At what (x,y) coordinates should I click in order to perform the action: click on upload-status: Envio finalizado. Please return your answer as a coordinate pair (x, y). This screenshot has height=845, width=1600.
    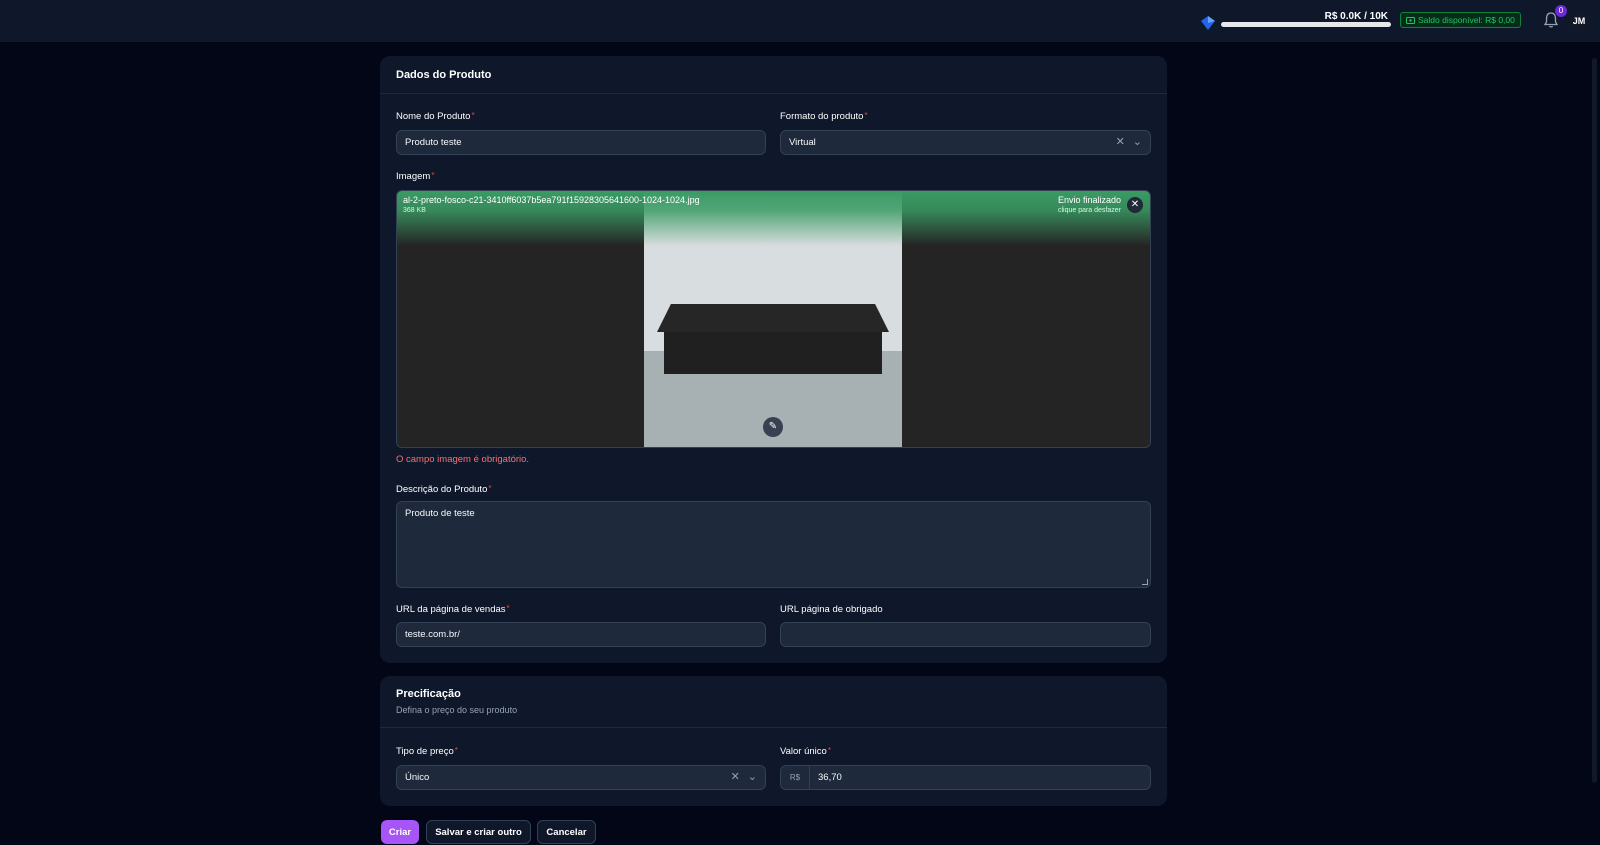
    Looking at the image, I should click on (1089, 200).